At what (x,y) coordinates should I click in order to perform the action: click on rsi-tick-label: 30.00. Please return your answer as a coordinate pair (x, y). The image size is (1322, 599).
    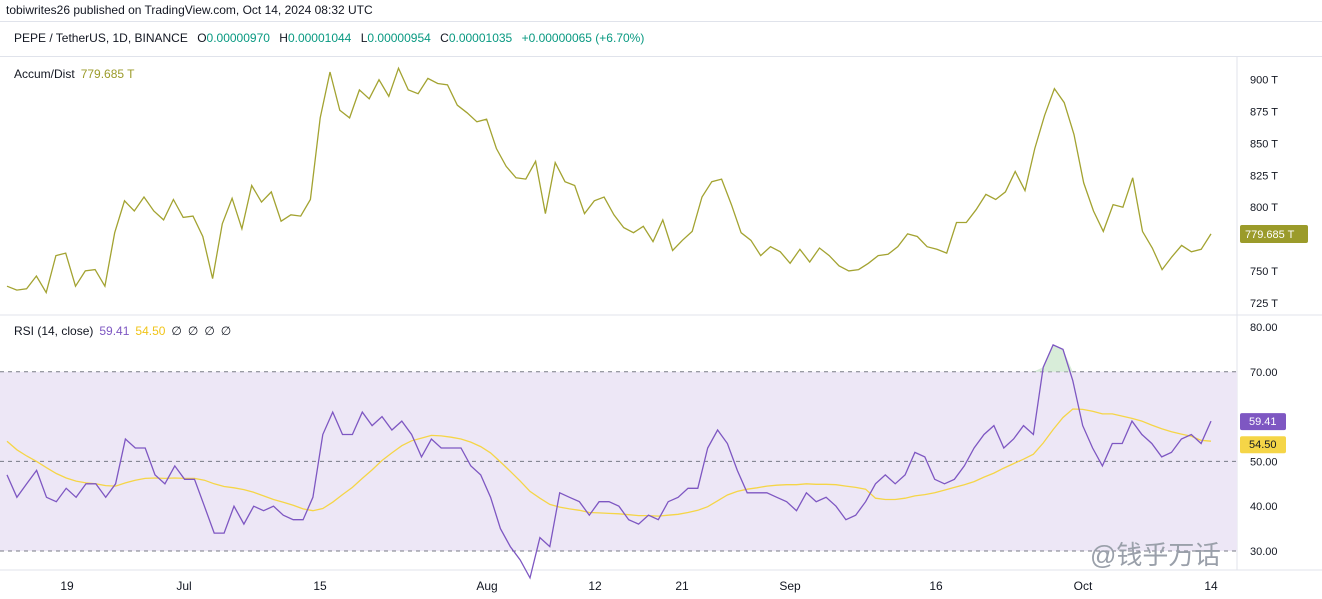
    Looking at the image, I should click on (1264, 552).